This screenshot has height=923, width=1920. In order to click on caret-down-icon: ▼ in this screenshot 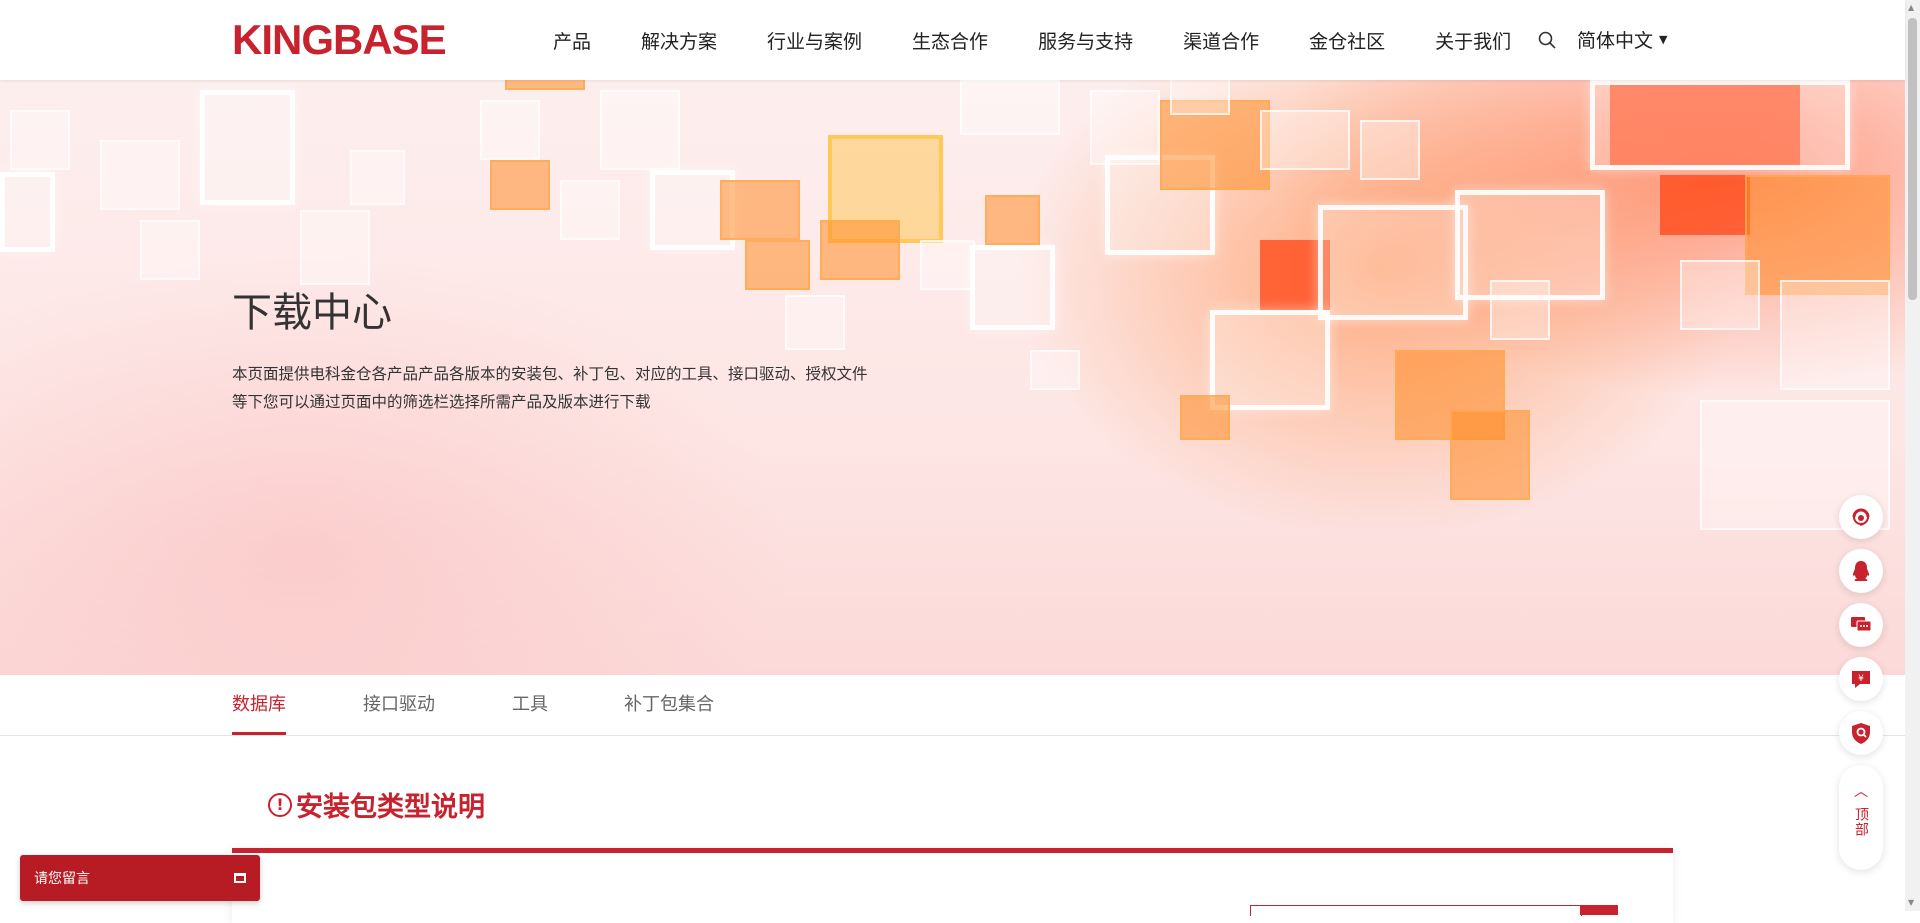, I will do `click(1663, 39)`.